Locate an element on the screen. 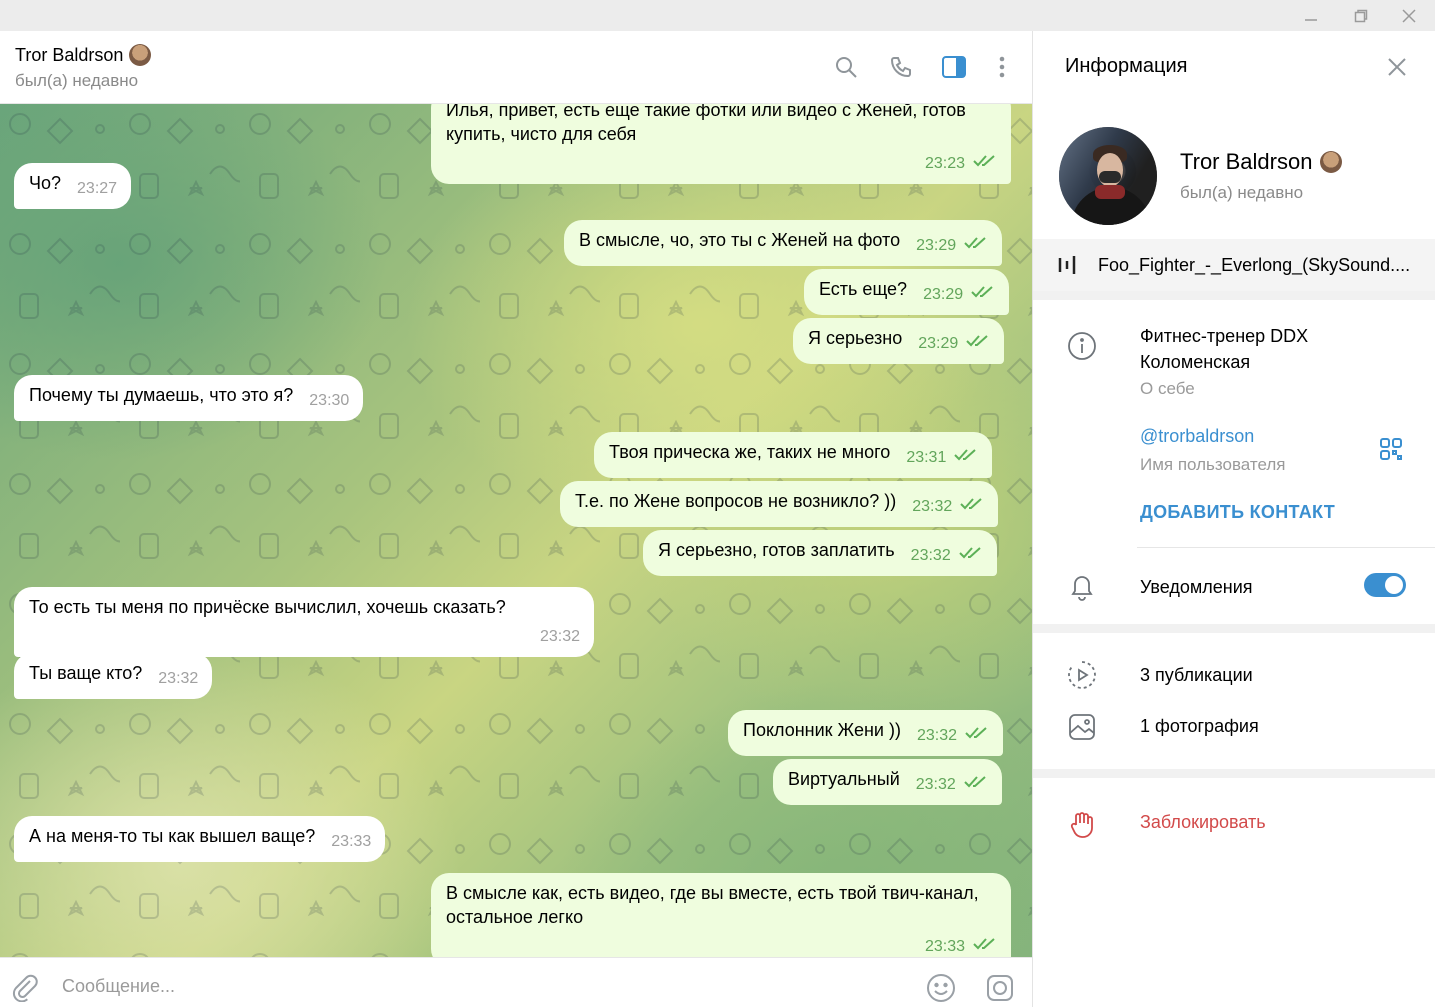 This screenshot has width=1435, height=1007. message-text: Поклонник Жени )) is located at coordinates (822, 730).